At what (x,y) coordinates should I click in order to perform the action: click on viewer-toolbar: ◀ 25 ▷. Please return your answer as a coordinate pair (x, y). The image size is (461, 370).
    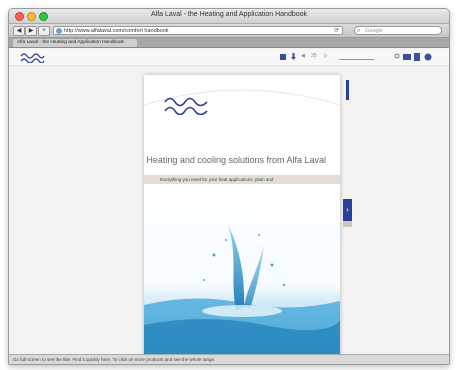
    Looking at the image, I should click on (229, 57).